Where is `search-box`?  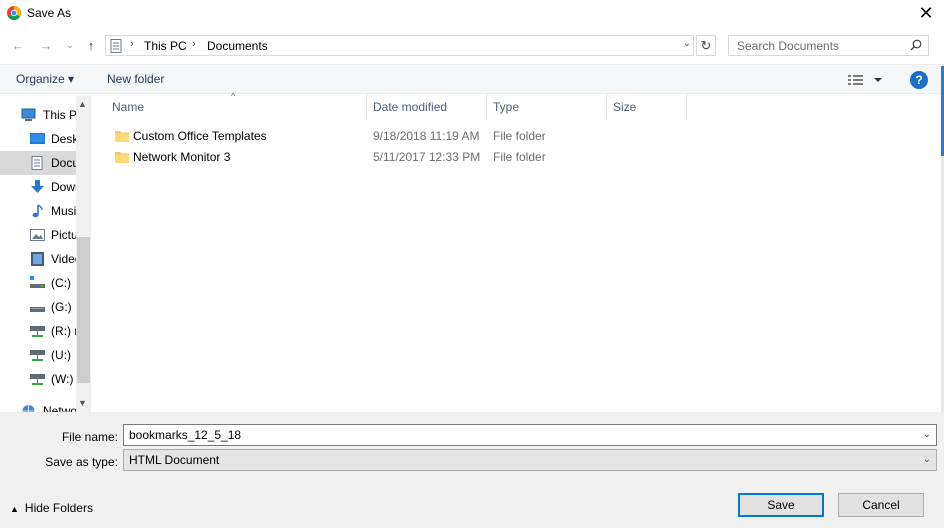 search-box is located at coordinates (828, 45).